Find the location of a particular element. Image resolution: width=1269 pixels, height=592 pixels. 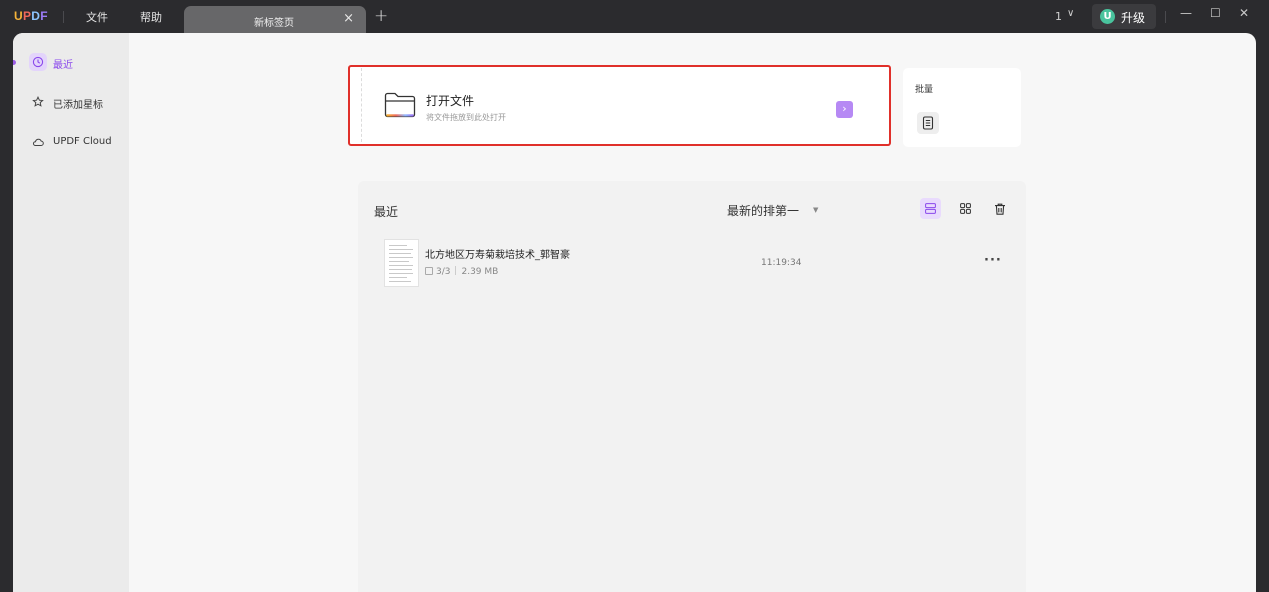

menu-help: 帮助 is located at coordinates (151, 17).